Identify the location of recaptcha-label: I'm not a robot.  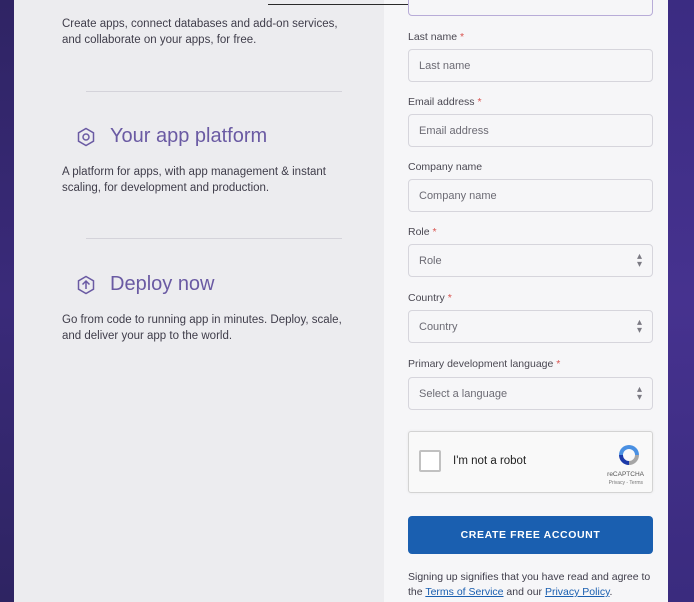
(490, 461).